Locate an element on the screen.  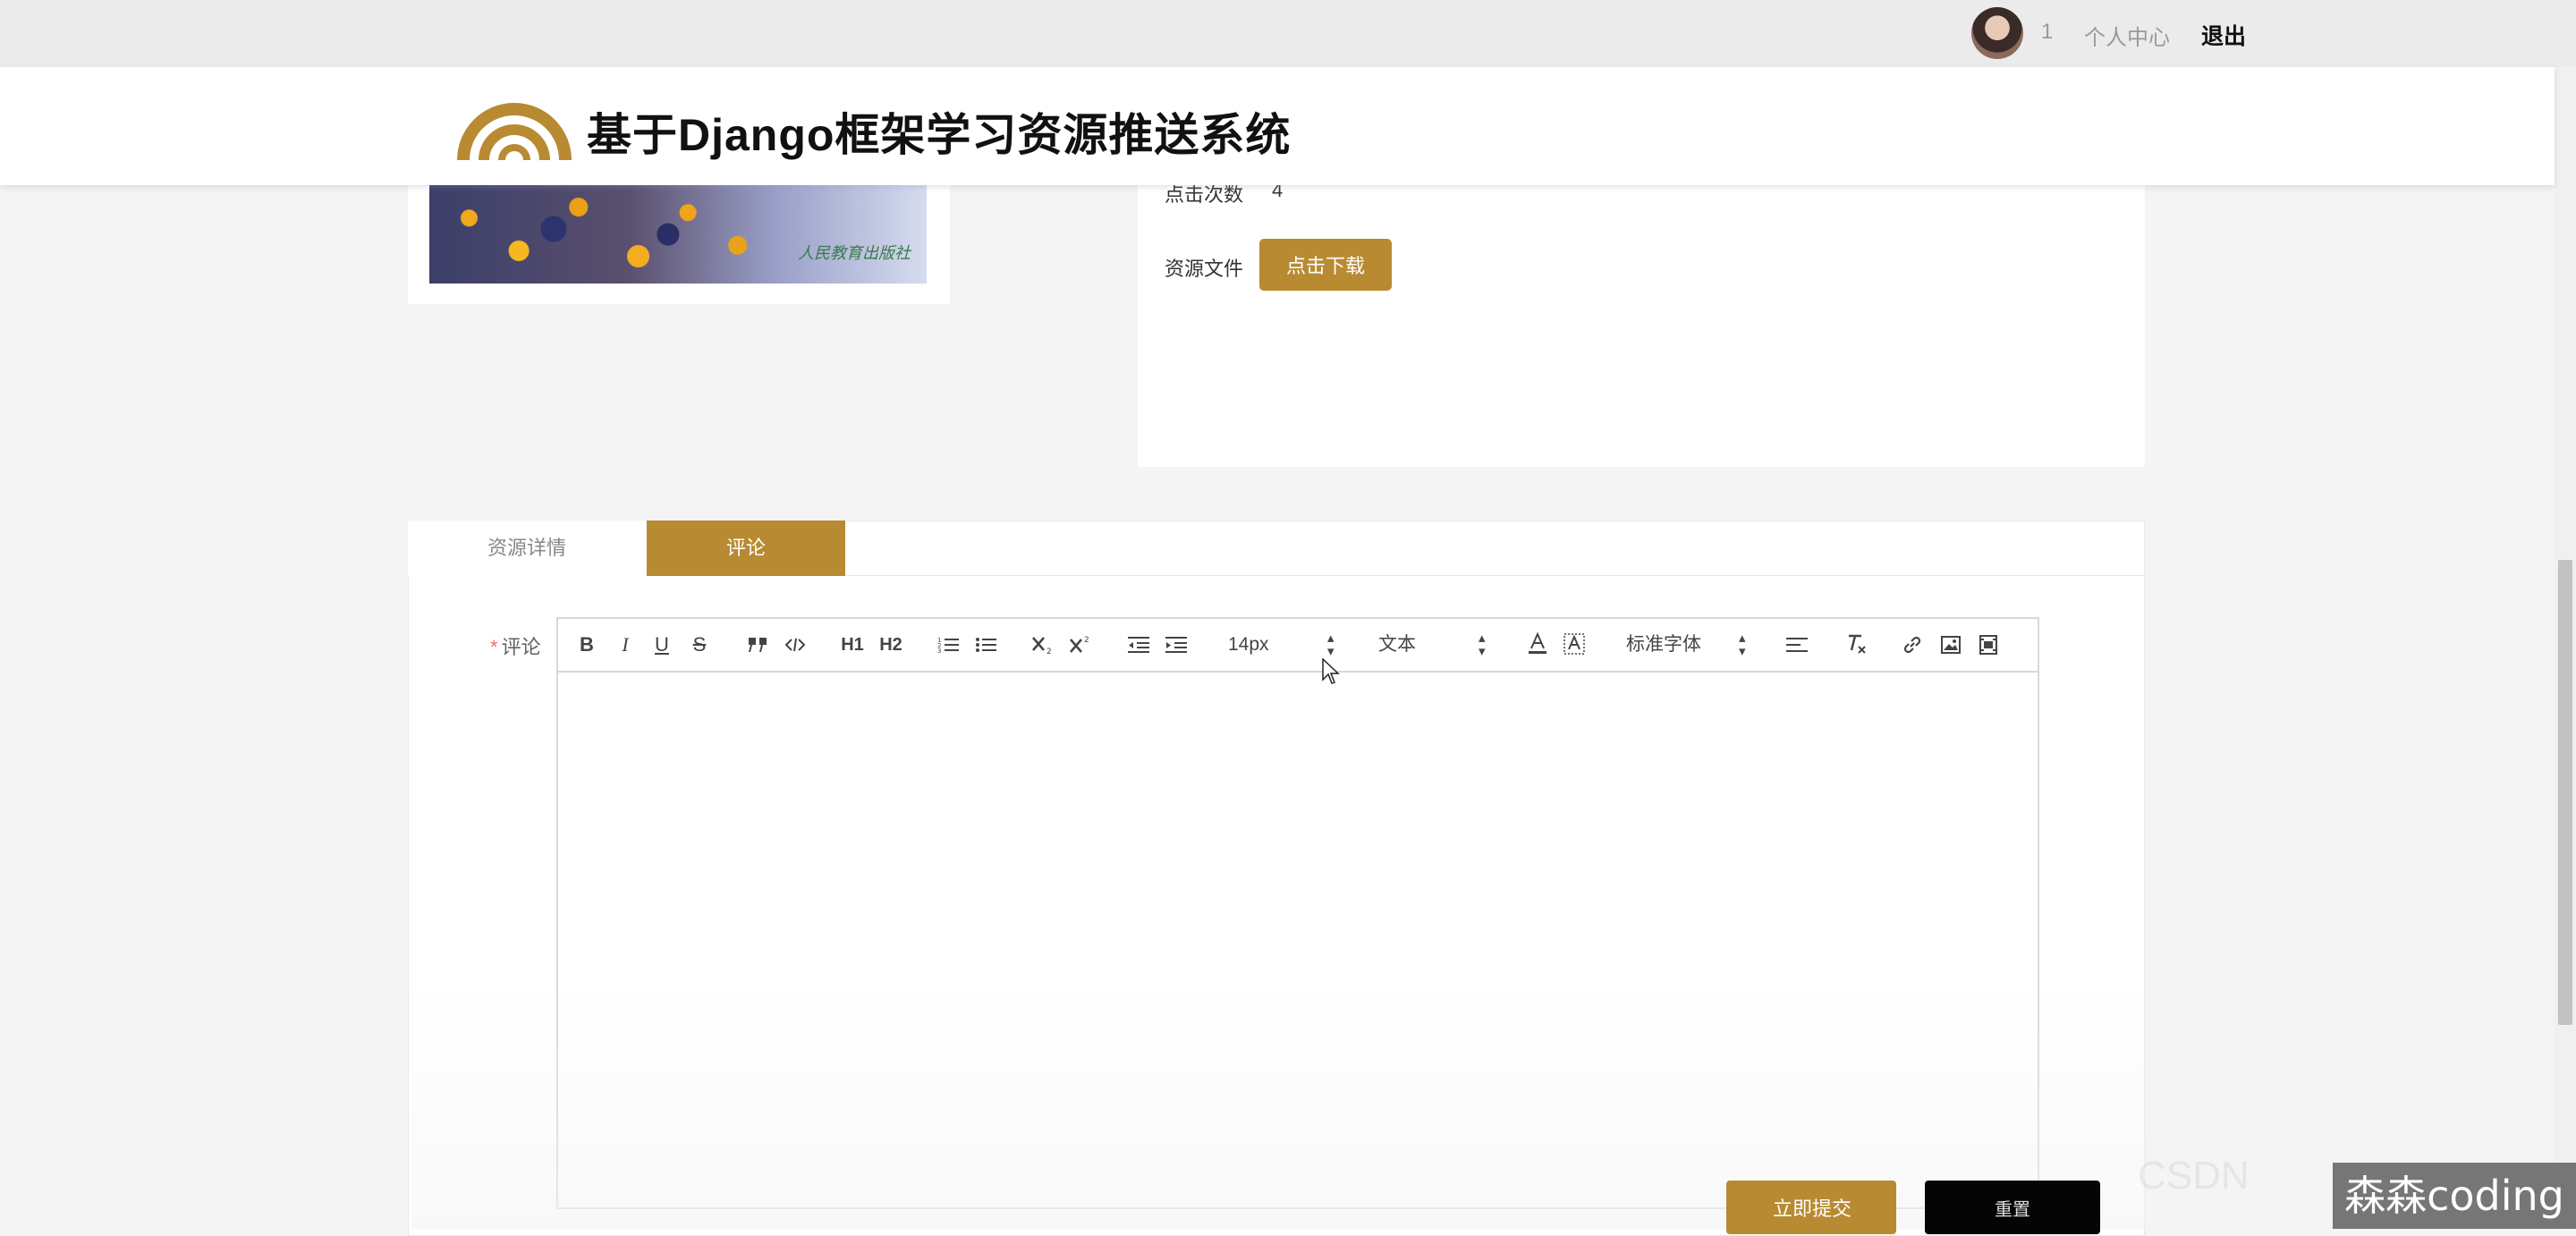
user-id: 1 is located at coordinates (2047, 32).